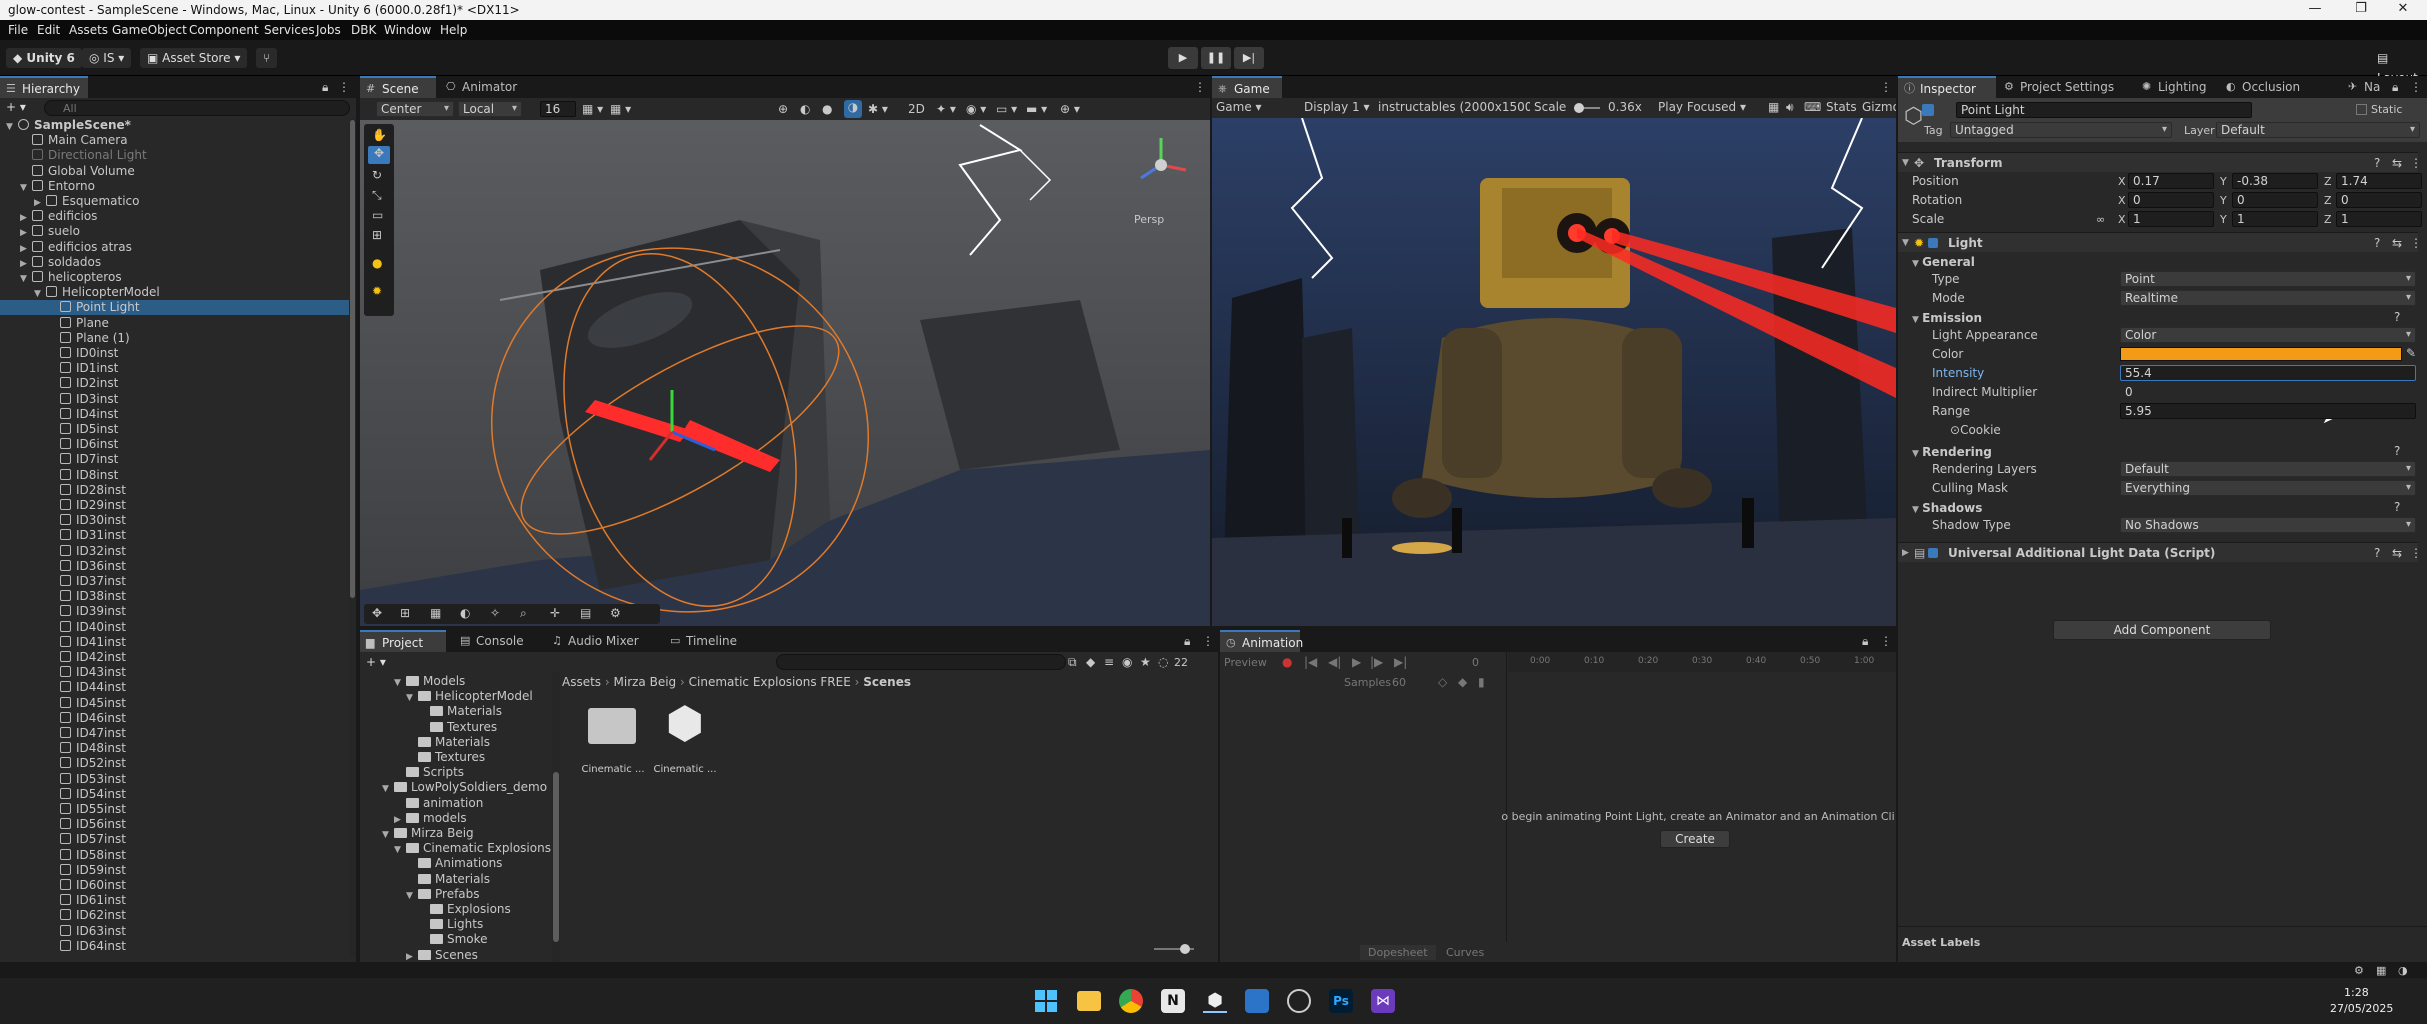 Image resolution: width=2427 pixels, height=1024 pixels. What do you see at coordinates (175, 581) in the screenshot?
I see `hierarchy-row: ID37inst` at bounding box center [175, 581].